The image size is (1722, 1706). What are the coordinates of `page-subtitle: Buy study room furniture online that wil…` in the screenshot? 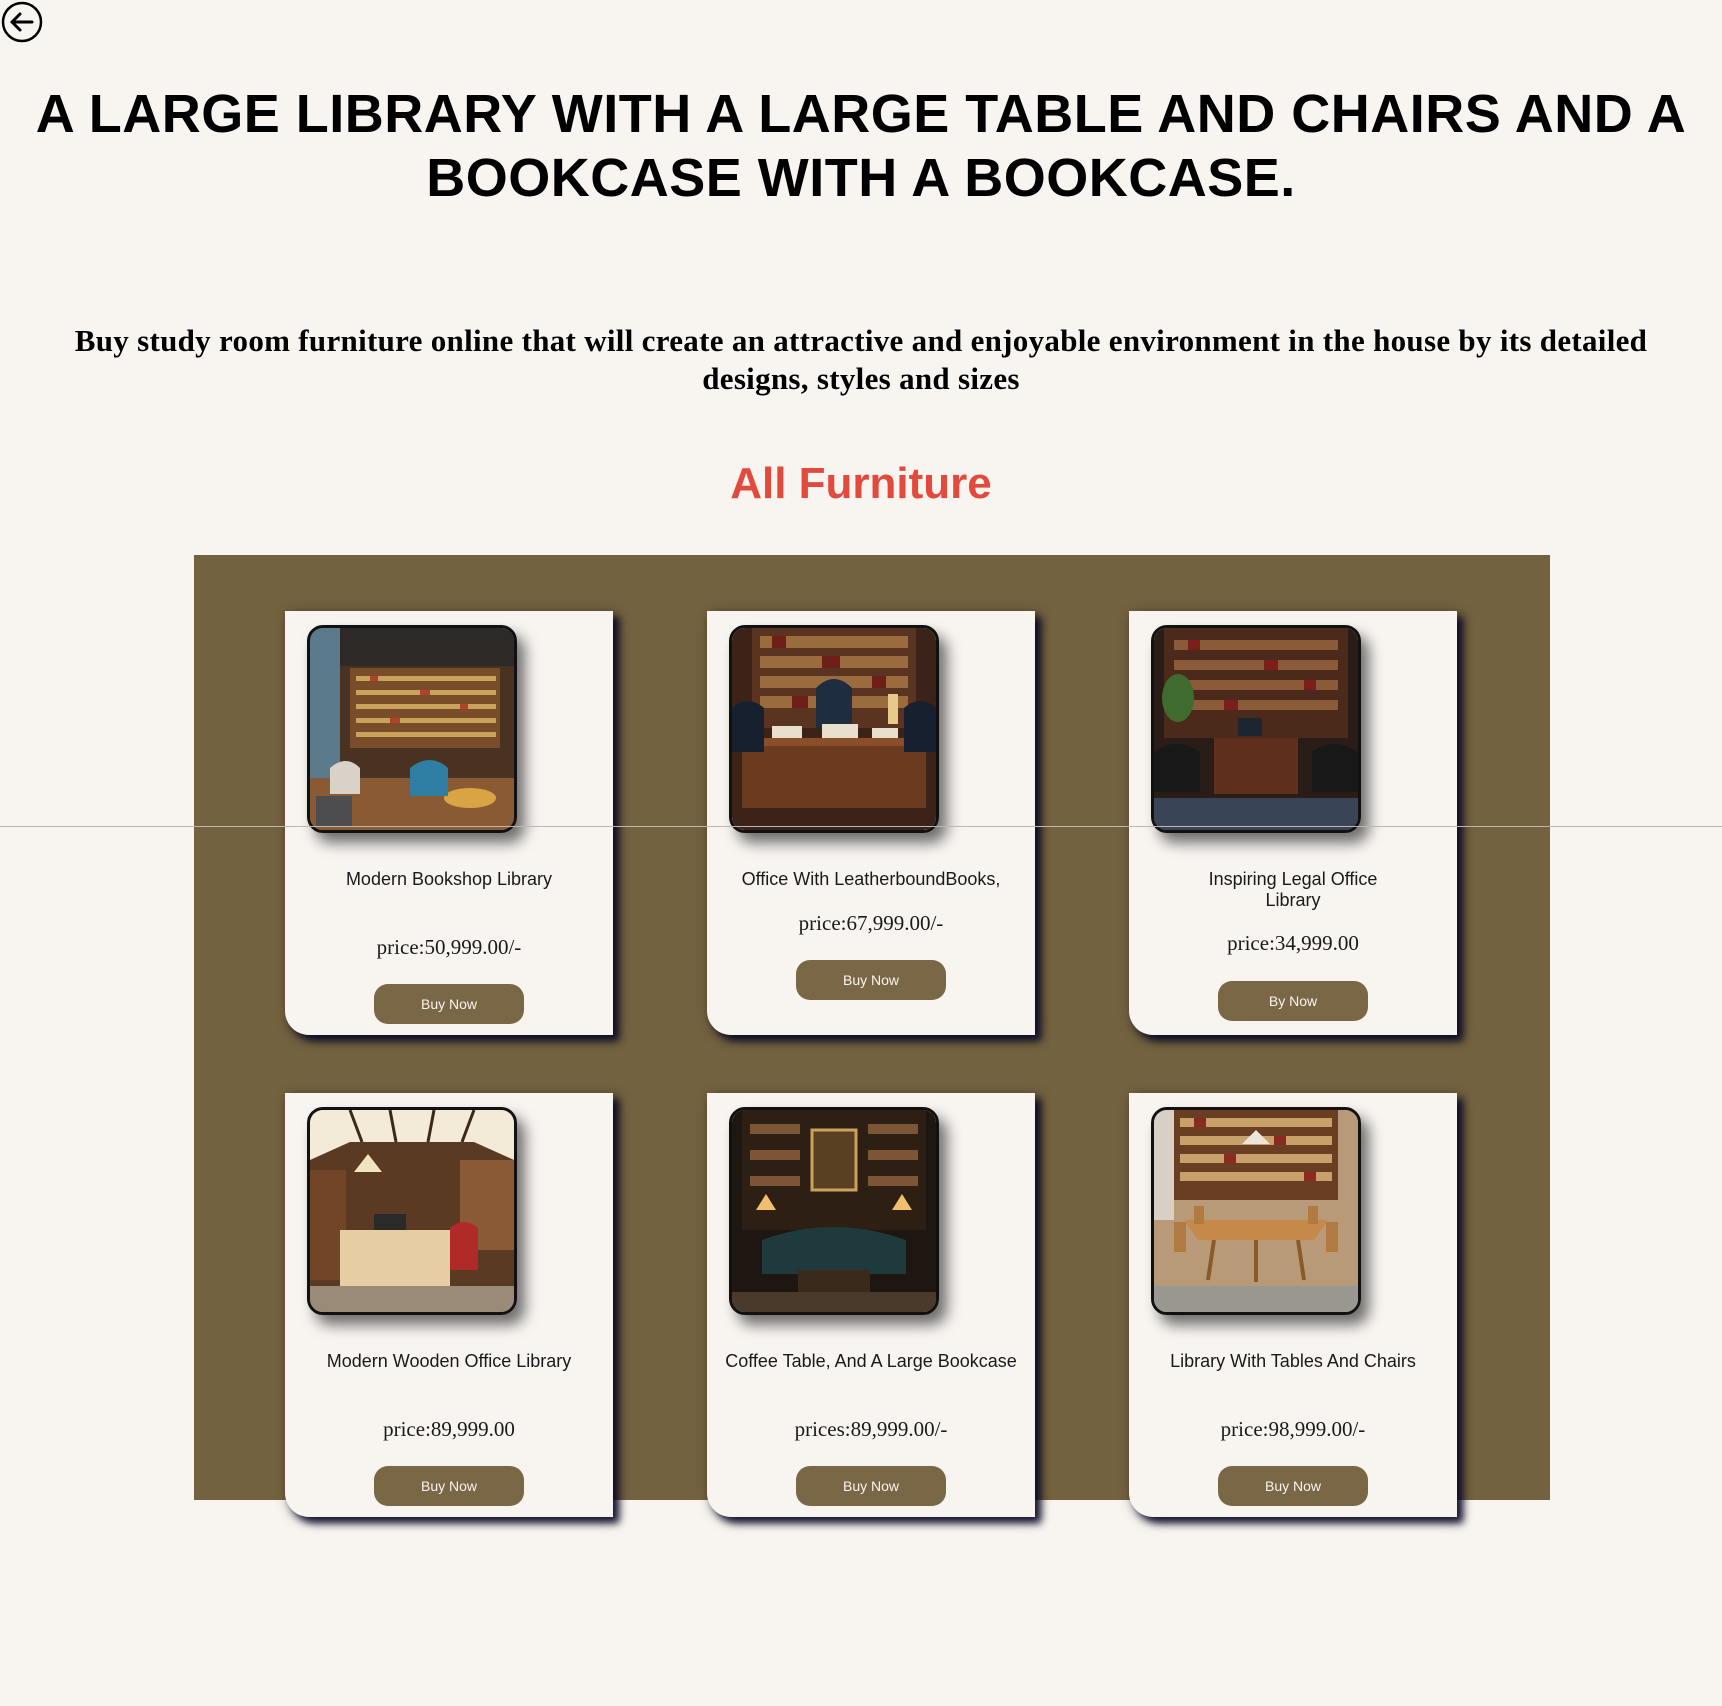 It's located at (861, 359).